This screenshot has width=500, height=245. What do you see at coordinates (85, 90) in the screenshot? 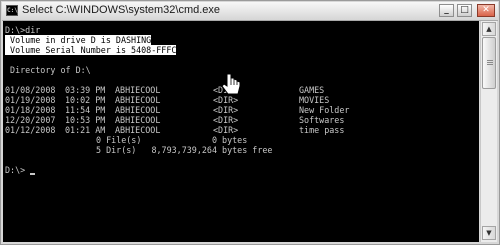
I see `entry-time: 03:39 PM` at bounding box center [85, 90].